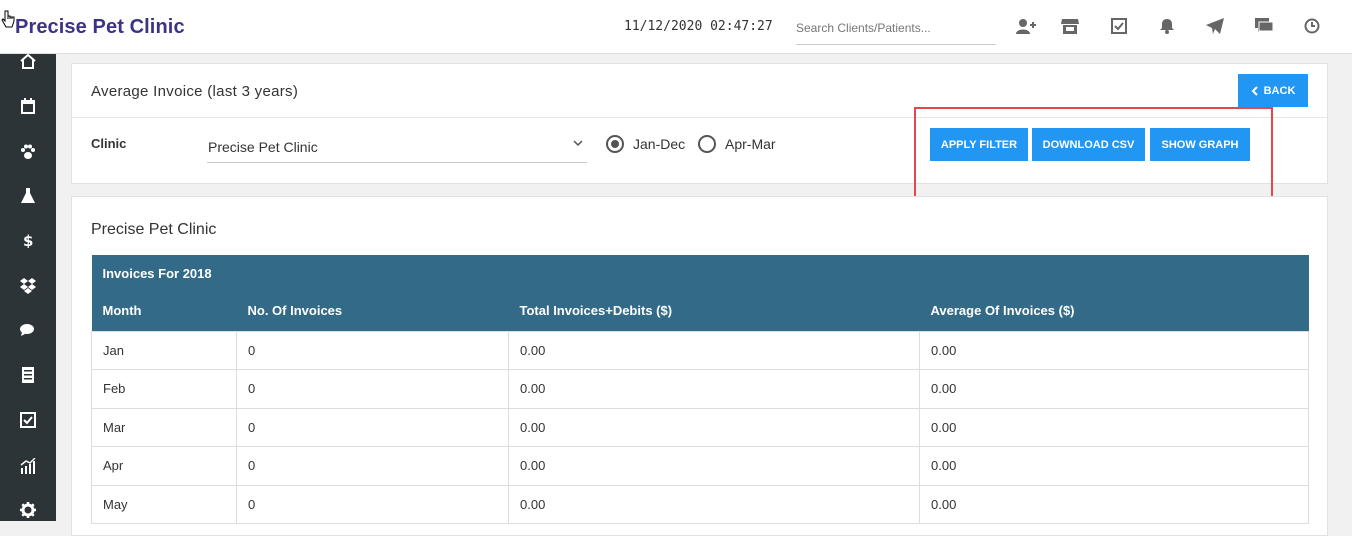 This screenshot has width=1352, height=536. Describe the element at coordinates (28, 420) in the screenshot. I see `checkbox-icon` at that location.